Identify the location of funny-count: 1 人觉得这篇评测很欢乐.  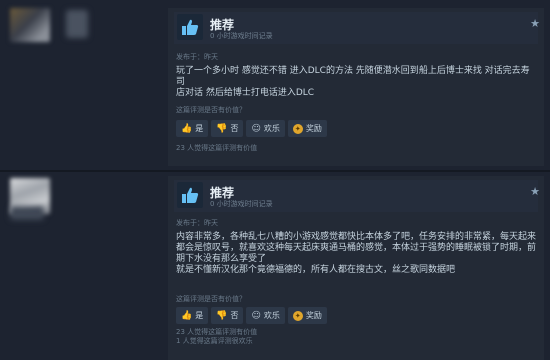
(214, 341).